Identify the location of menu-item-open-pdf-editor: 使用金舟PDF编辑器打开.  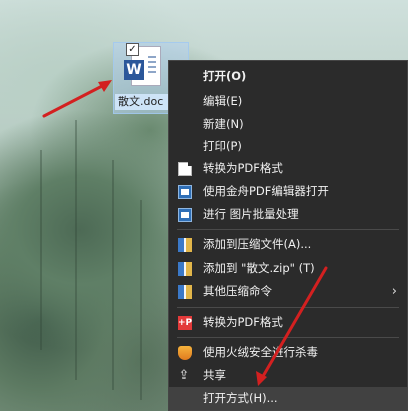
(288, 191).